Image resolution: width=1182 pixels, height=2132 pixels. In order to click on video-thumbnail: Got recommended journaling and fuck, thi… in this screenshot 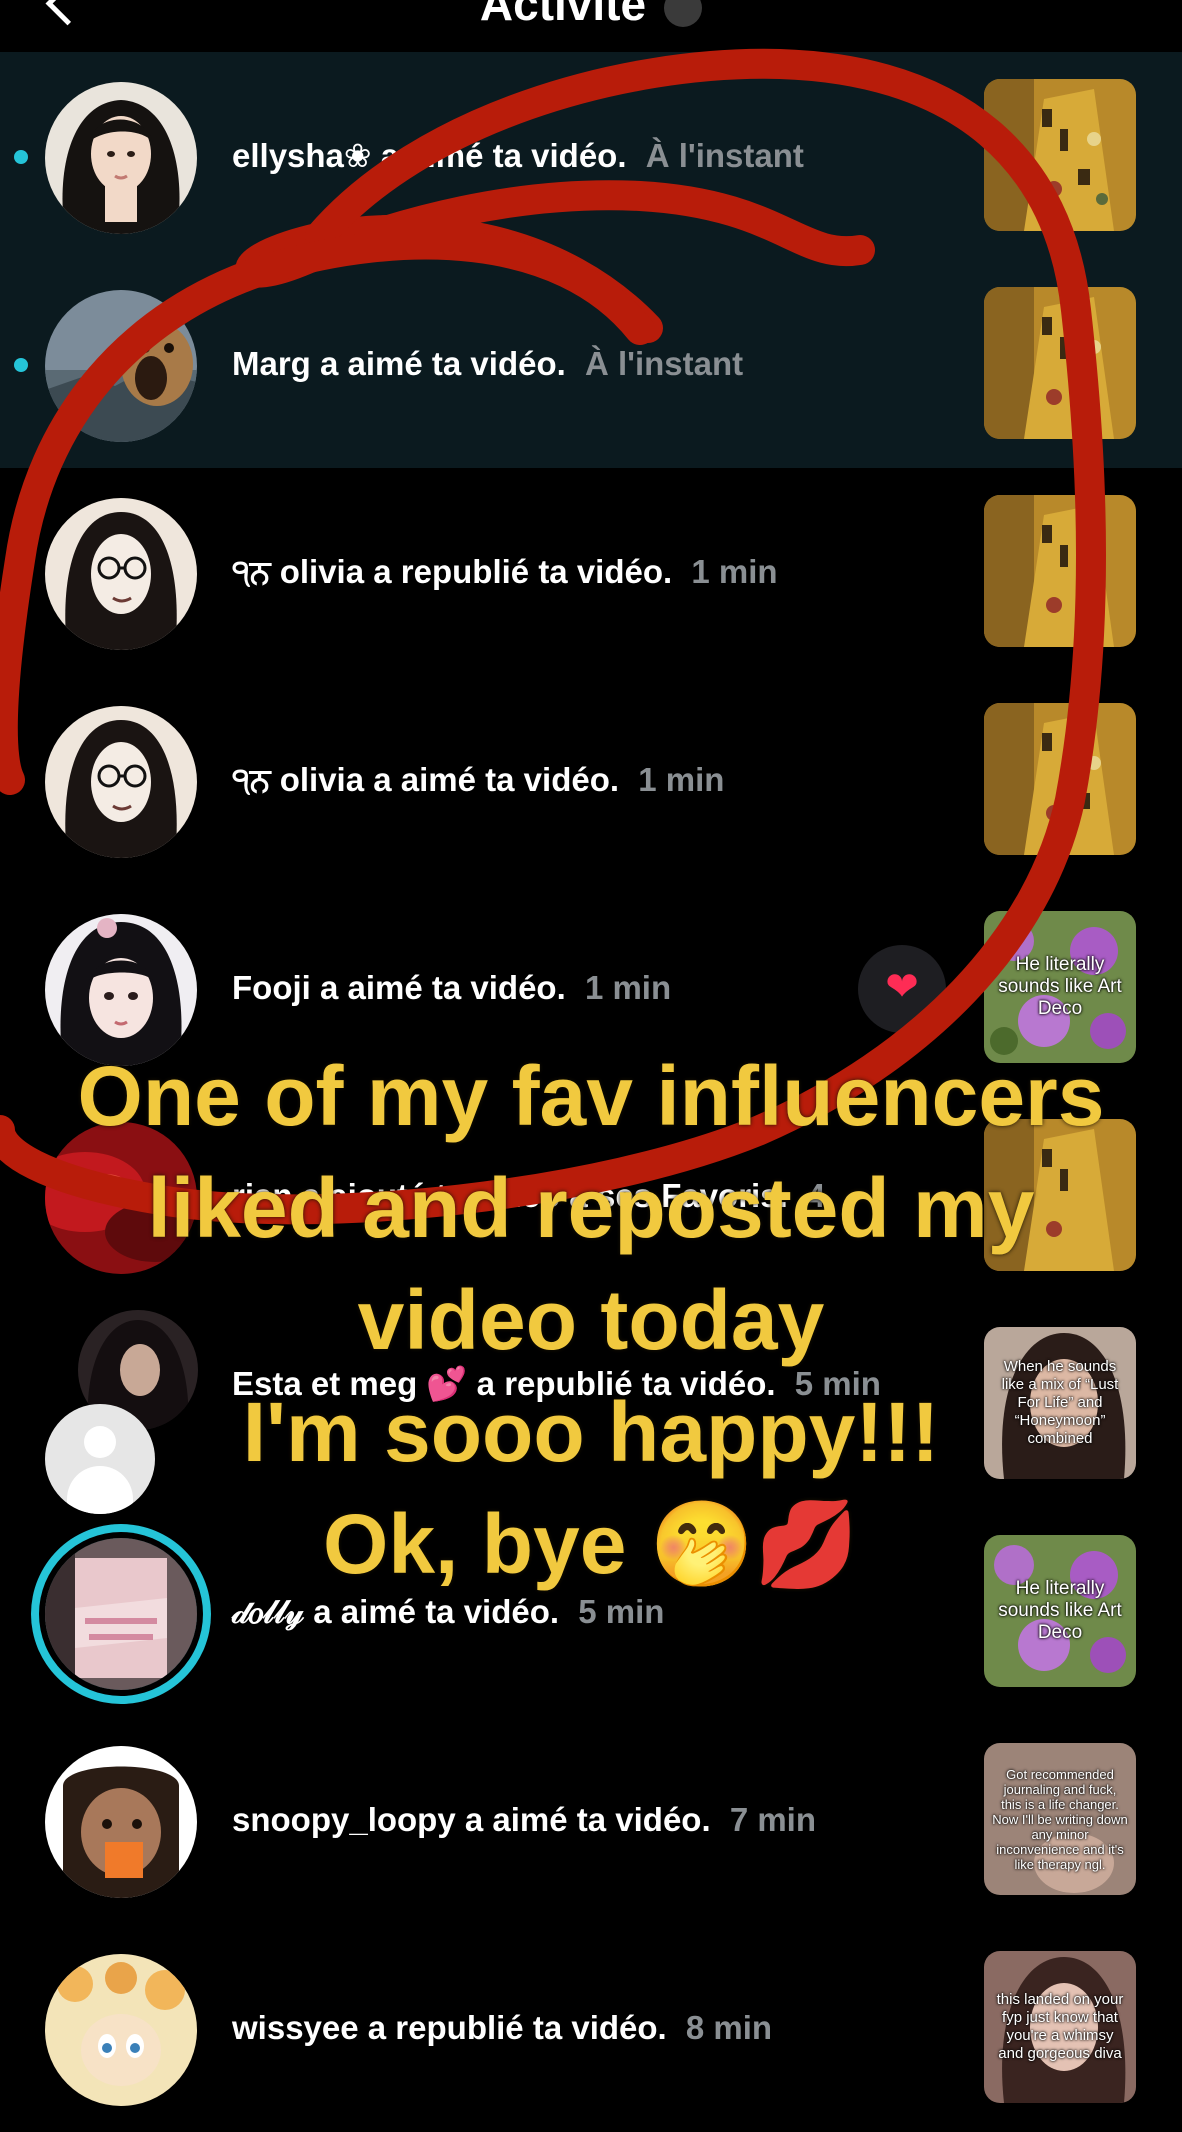, I will do `click(1060, 1819)`.